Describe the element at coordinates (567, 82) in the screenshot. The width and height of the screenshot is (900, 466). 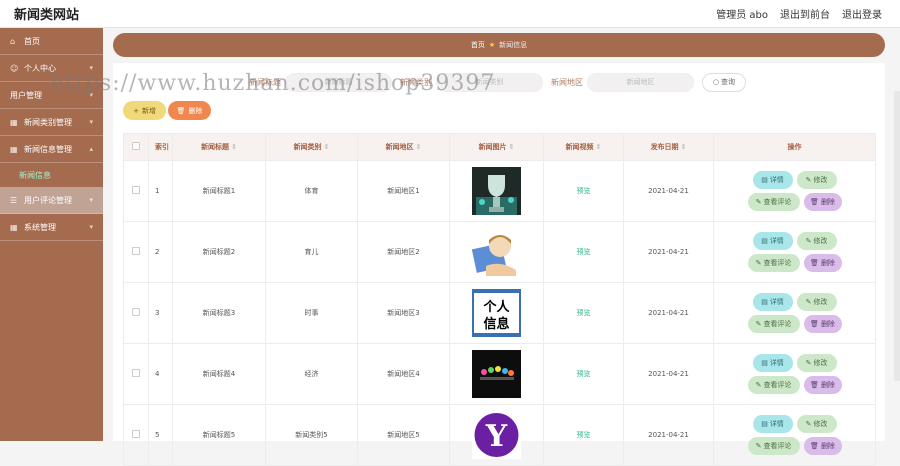
I see `region-filter-label: 新闻地区` at that location.